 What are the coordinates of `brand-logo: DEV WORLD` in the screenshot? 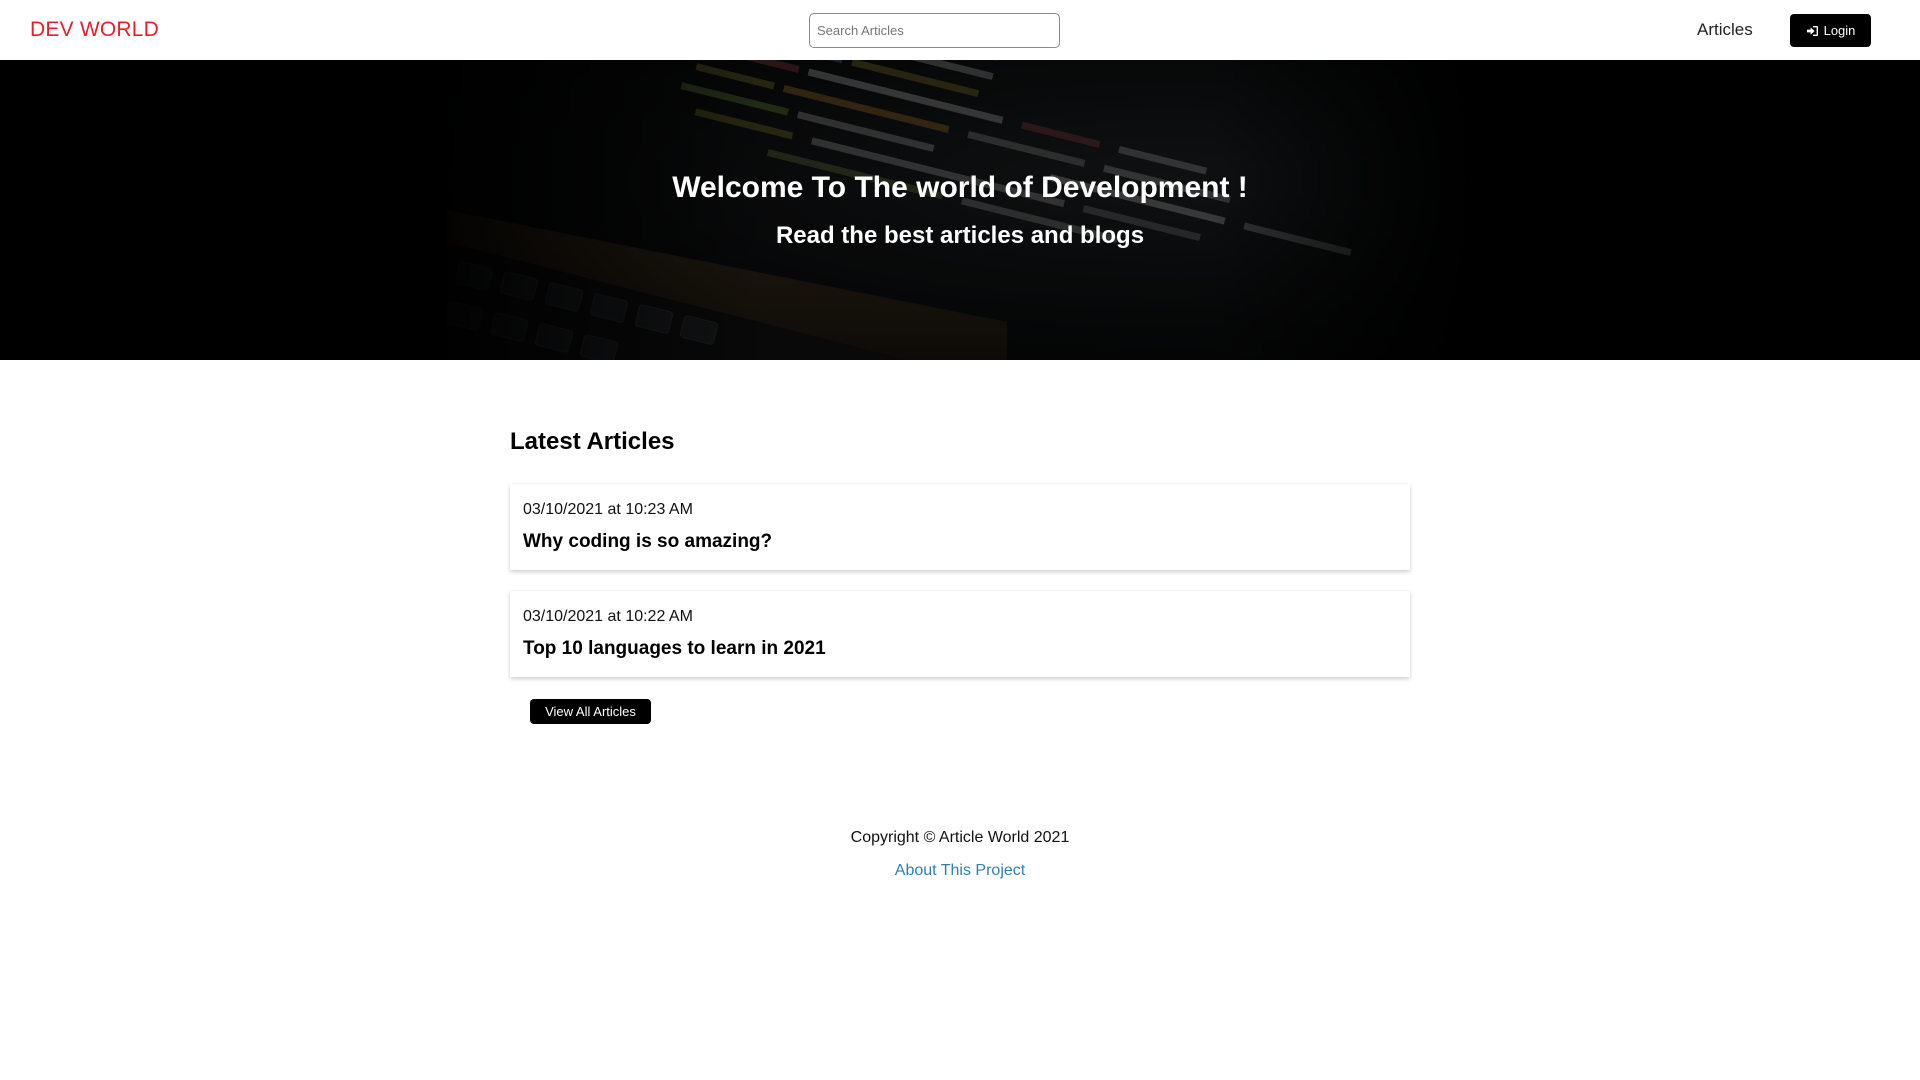 It's located at (94, 30).